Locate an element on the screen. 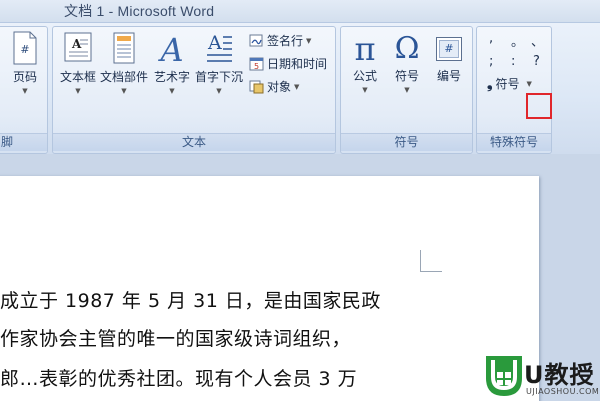 The height and width of the screenshot is (401, 600). dropcap-button: A 首字下沉 ▼ is located at coordinates (219, 63).